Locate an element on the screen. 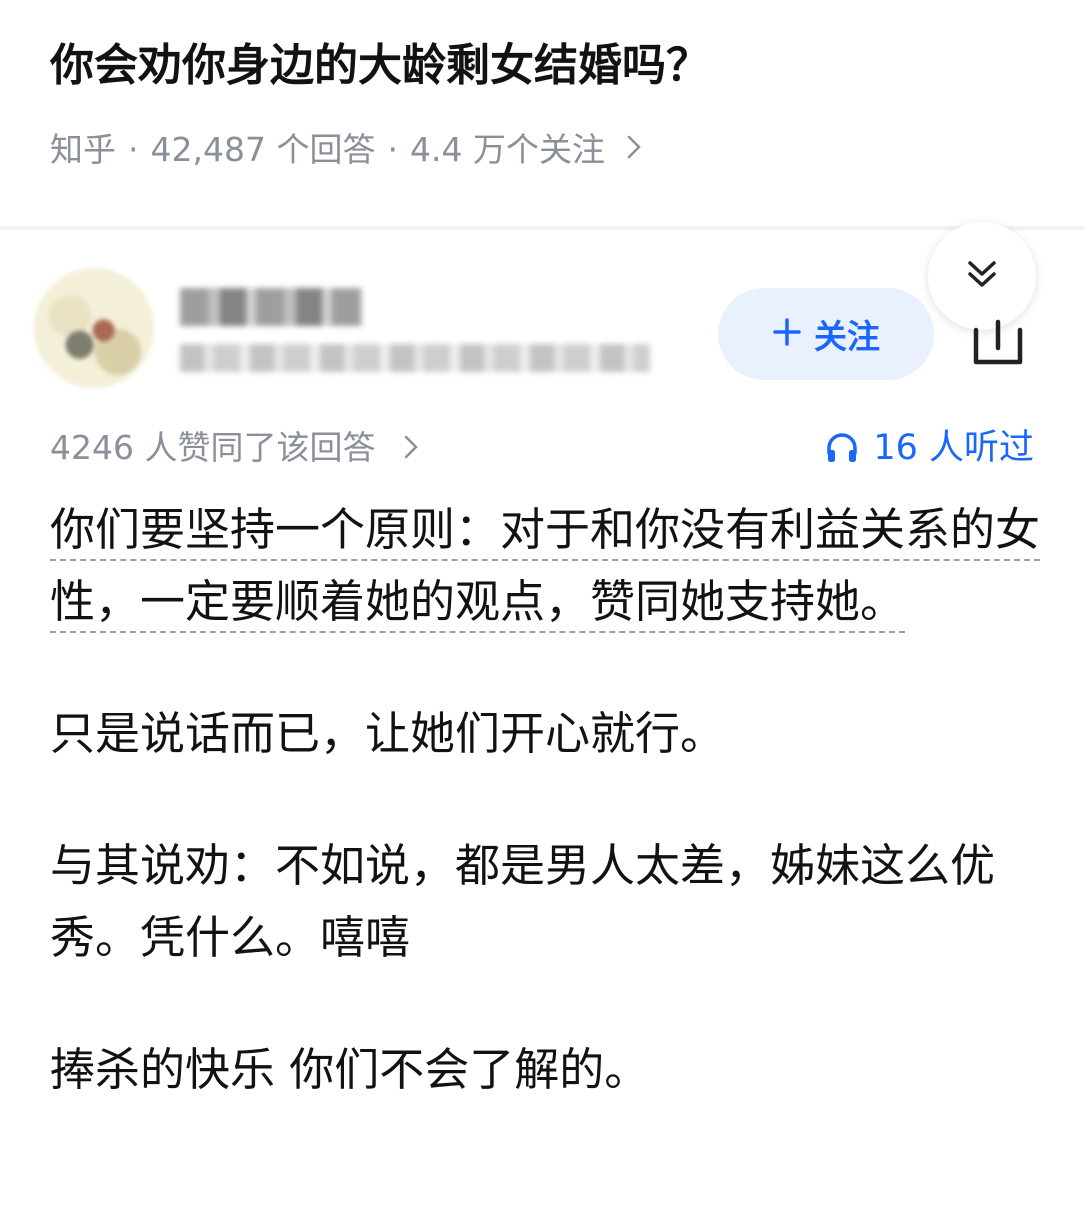 The image size is (1084, 1208). source-label: 知乎 is located at coordinates (83, 149).